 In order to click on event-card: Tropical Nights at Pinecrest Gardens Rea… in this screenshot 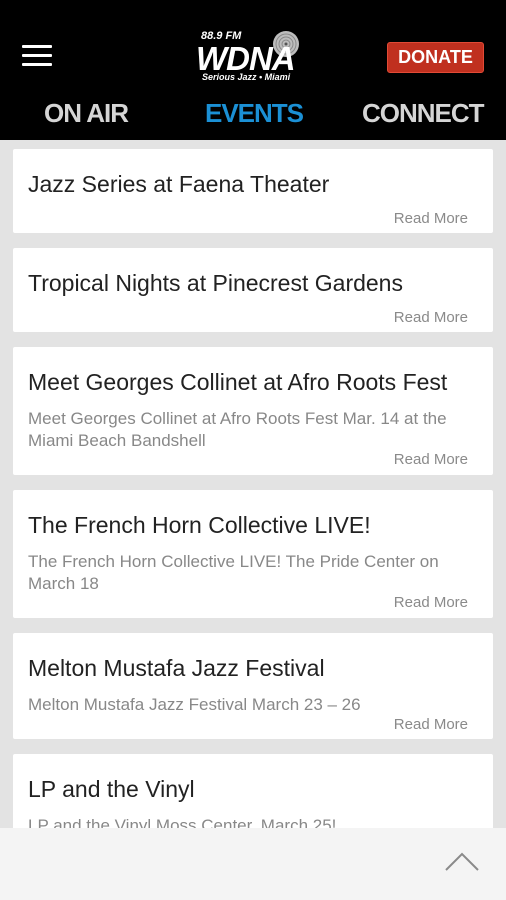, I will do `click(253, 290)`.